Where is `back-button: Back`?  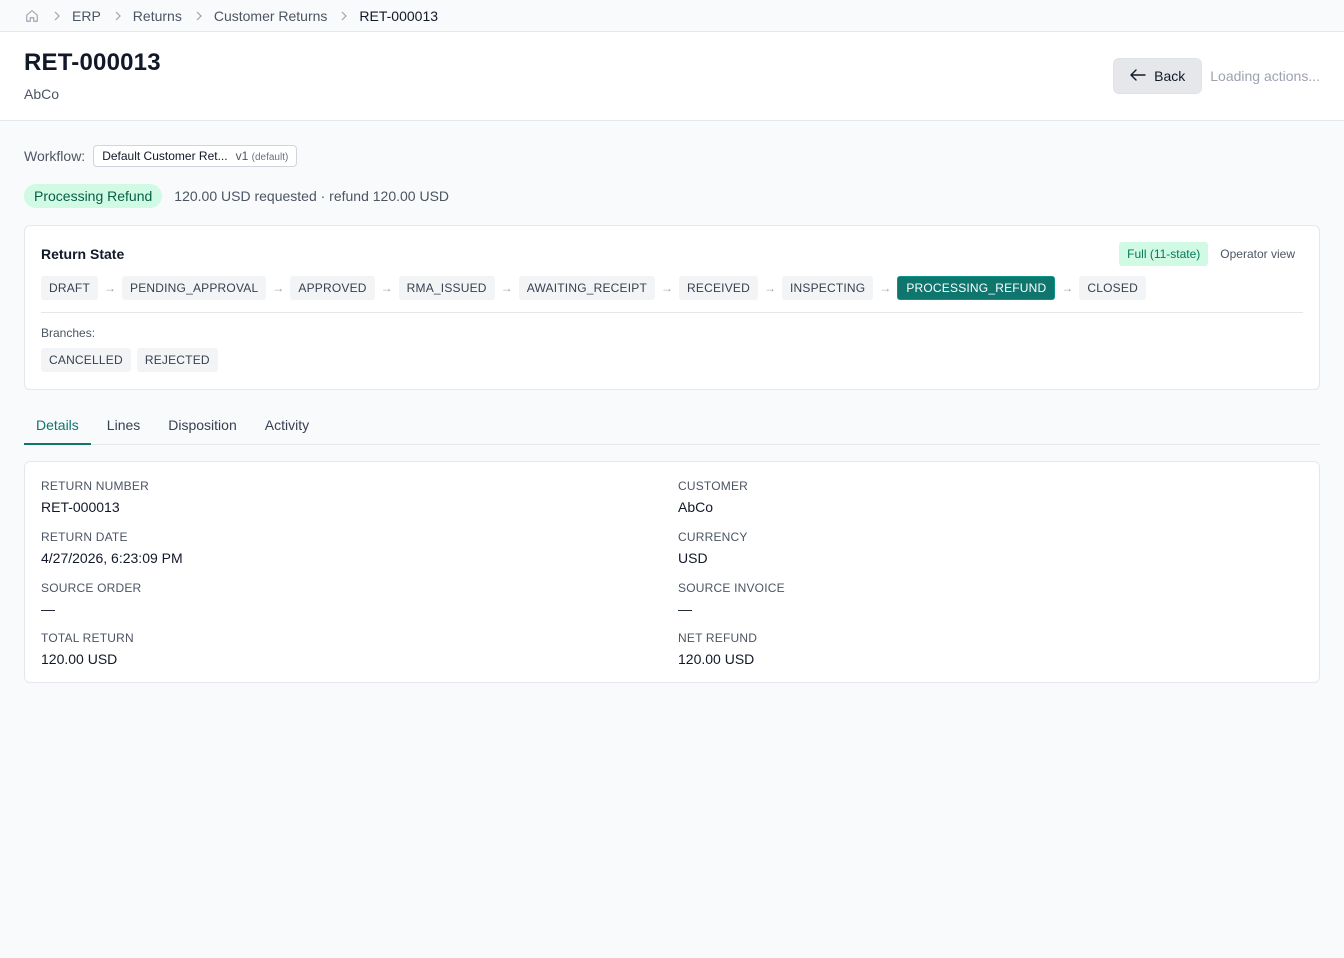
back-button: Back is located at coordinates (1158, 76).